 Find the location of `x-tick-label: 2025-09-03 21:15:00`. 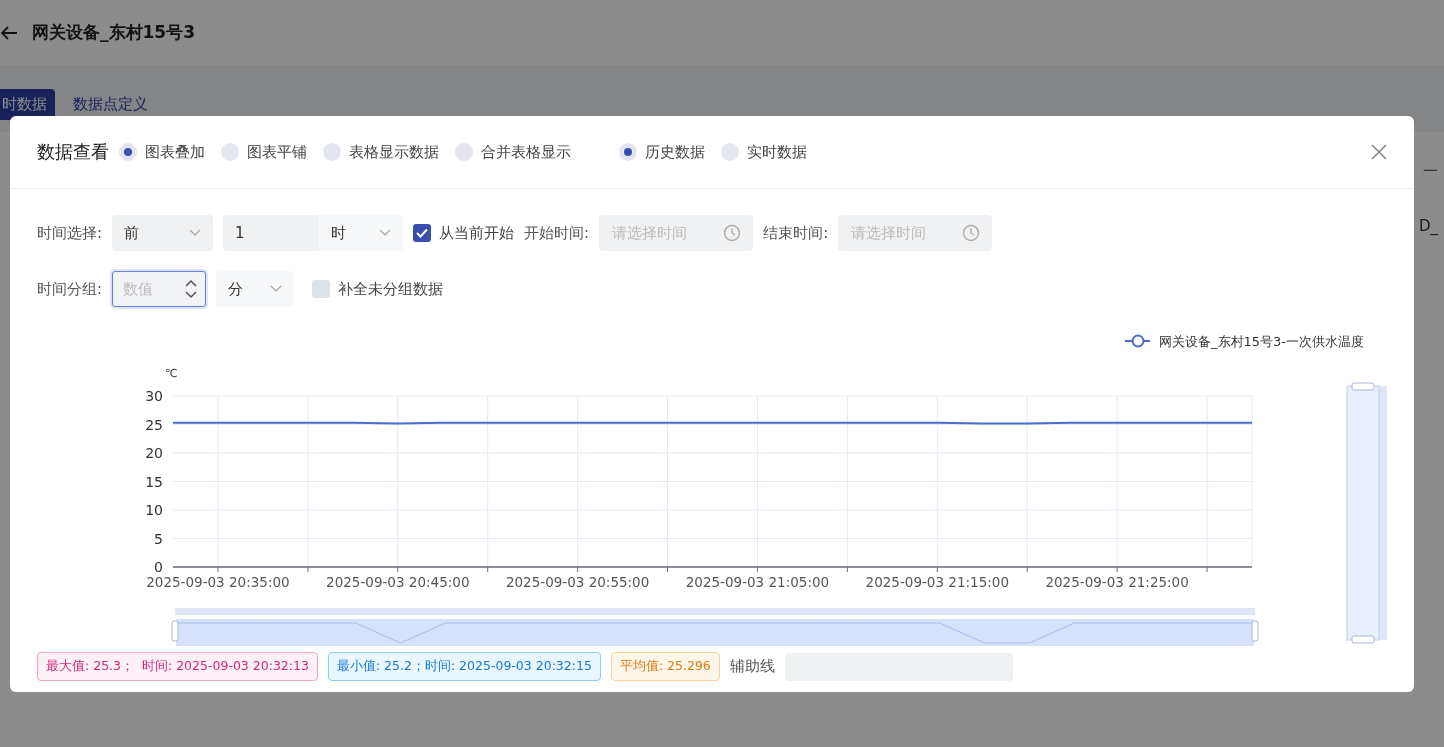

x-tick-label: 2025-09-03 21:15:00 is located at coordinates (937, 582).